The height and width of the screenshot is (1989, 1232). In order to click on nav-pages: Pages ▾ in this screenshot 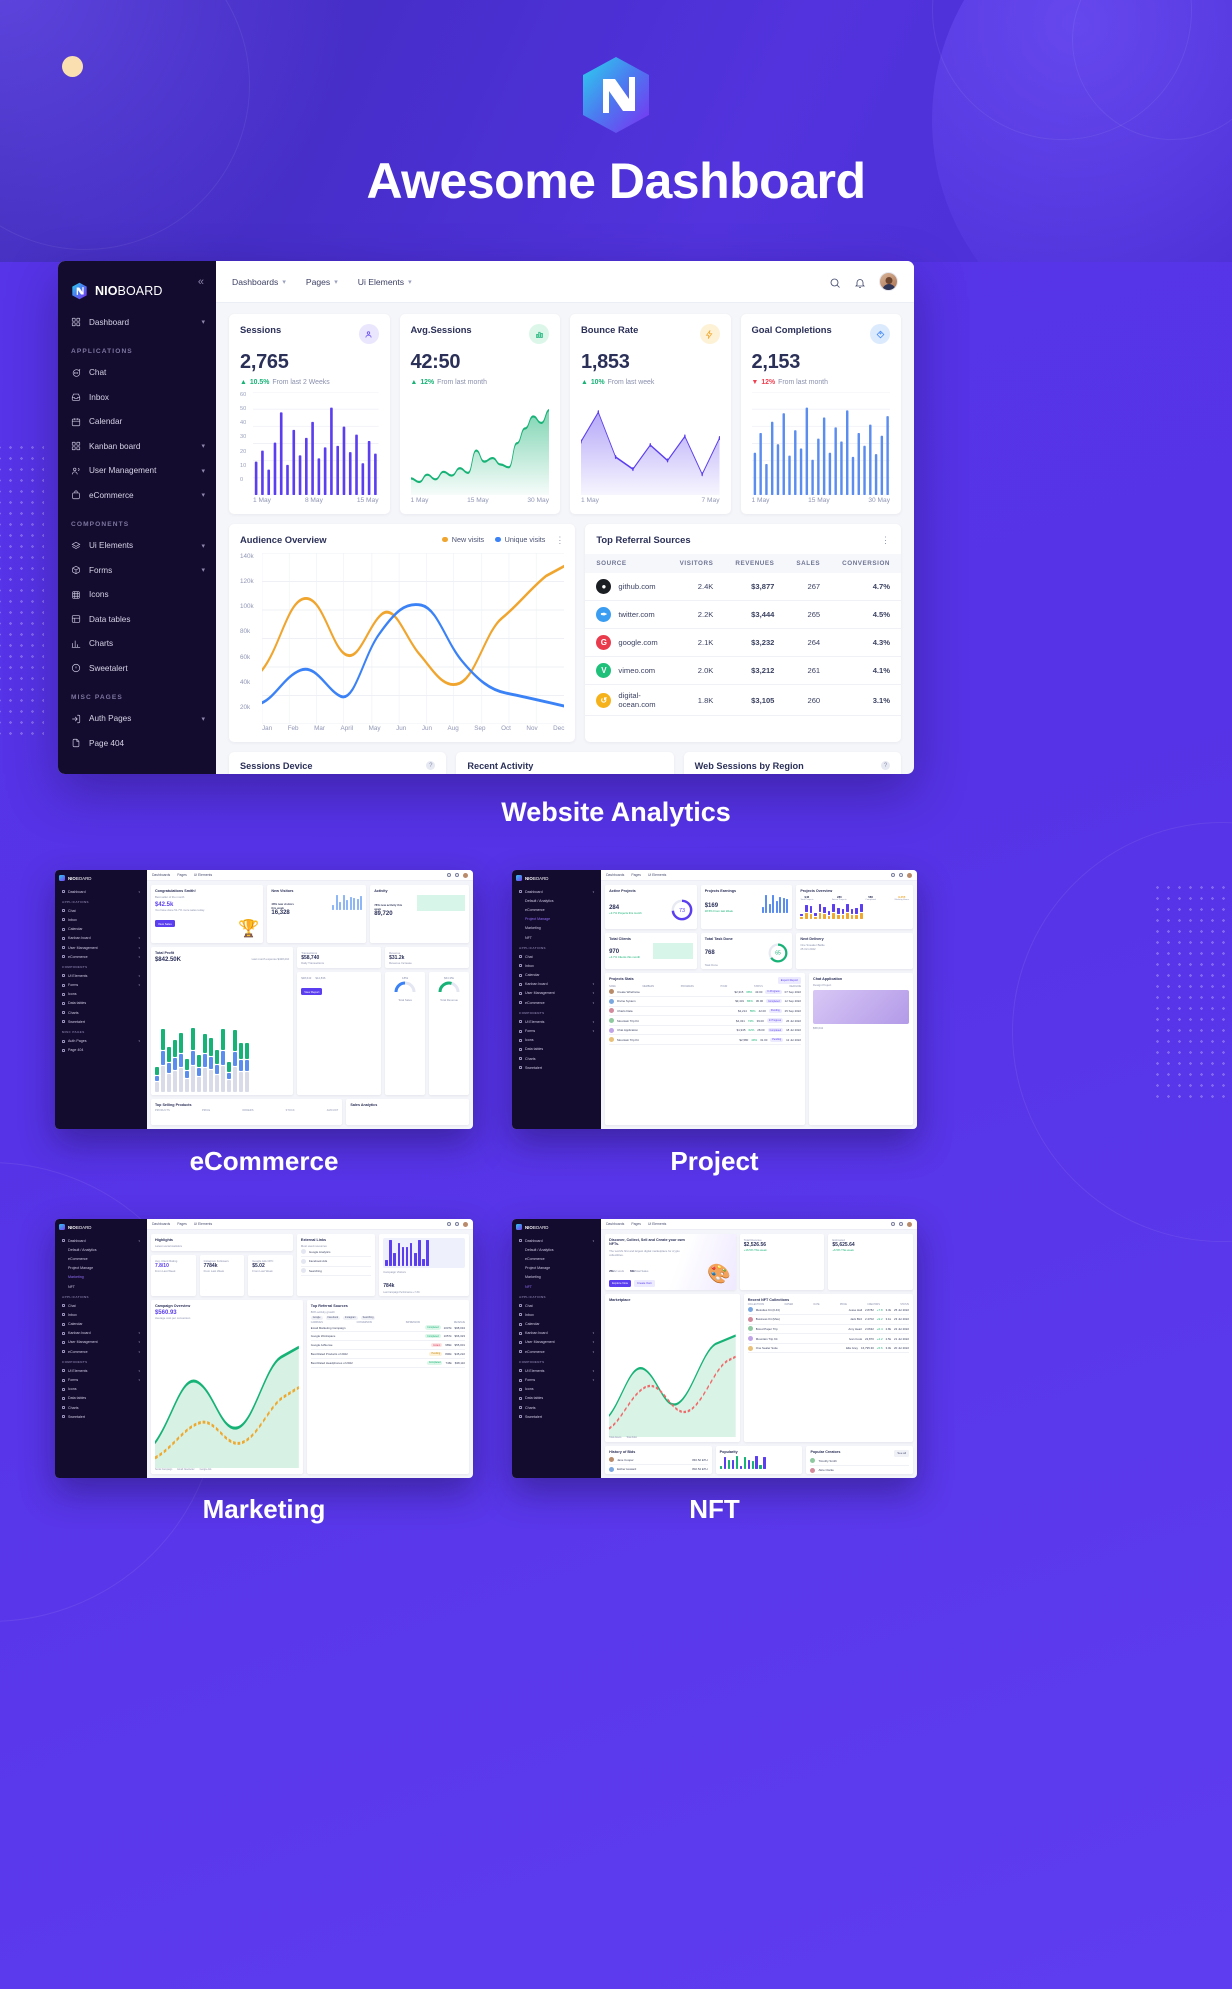, I will do `click(322, 282)`.